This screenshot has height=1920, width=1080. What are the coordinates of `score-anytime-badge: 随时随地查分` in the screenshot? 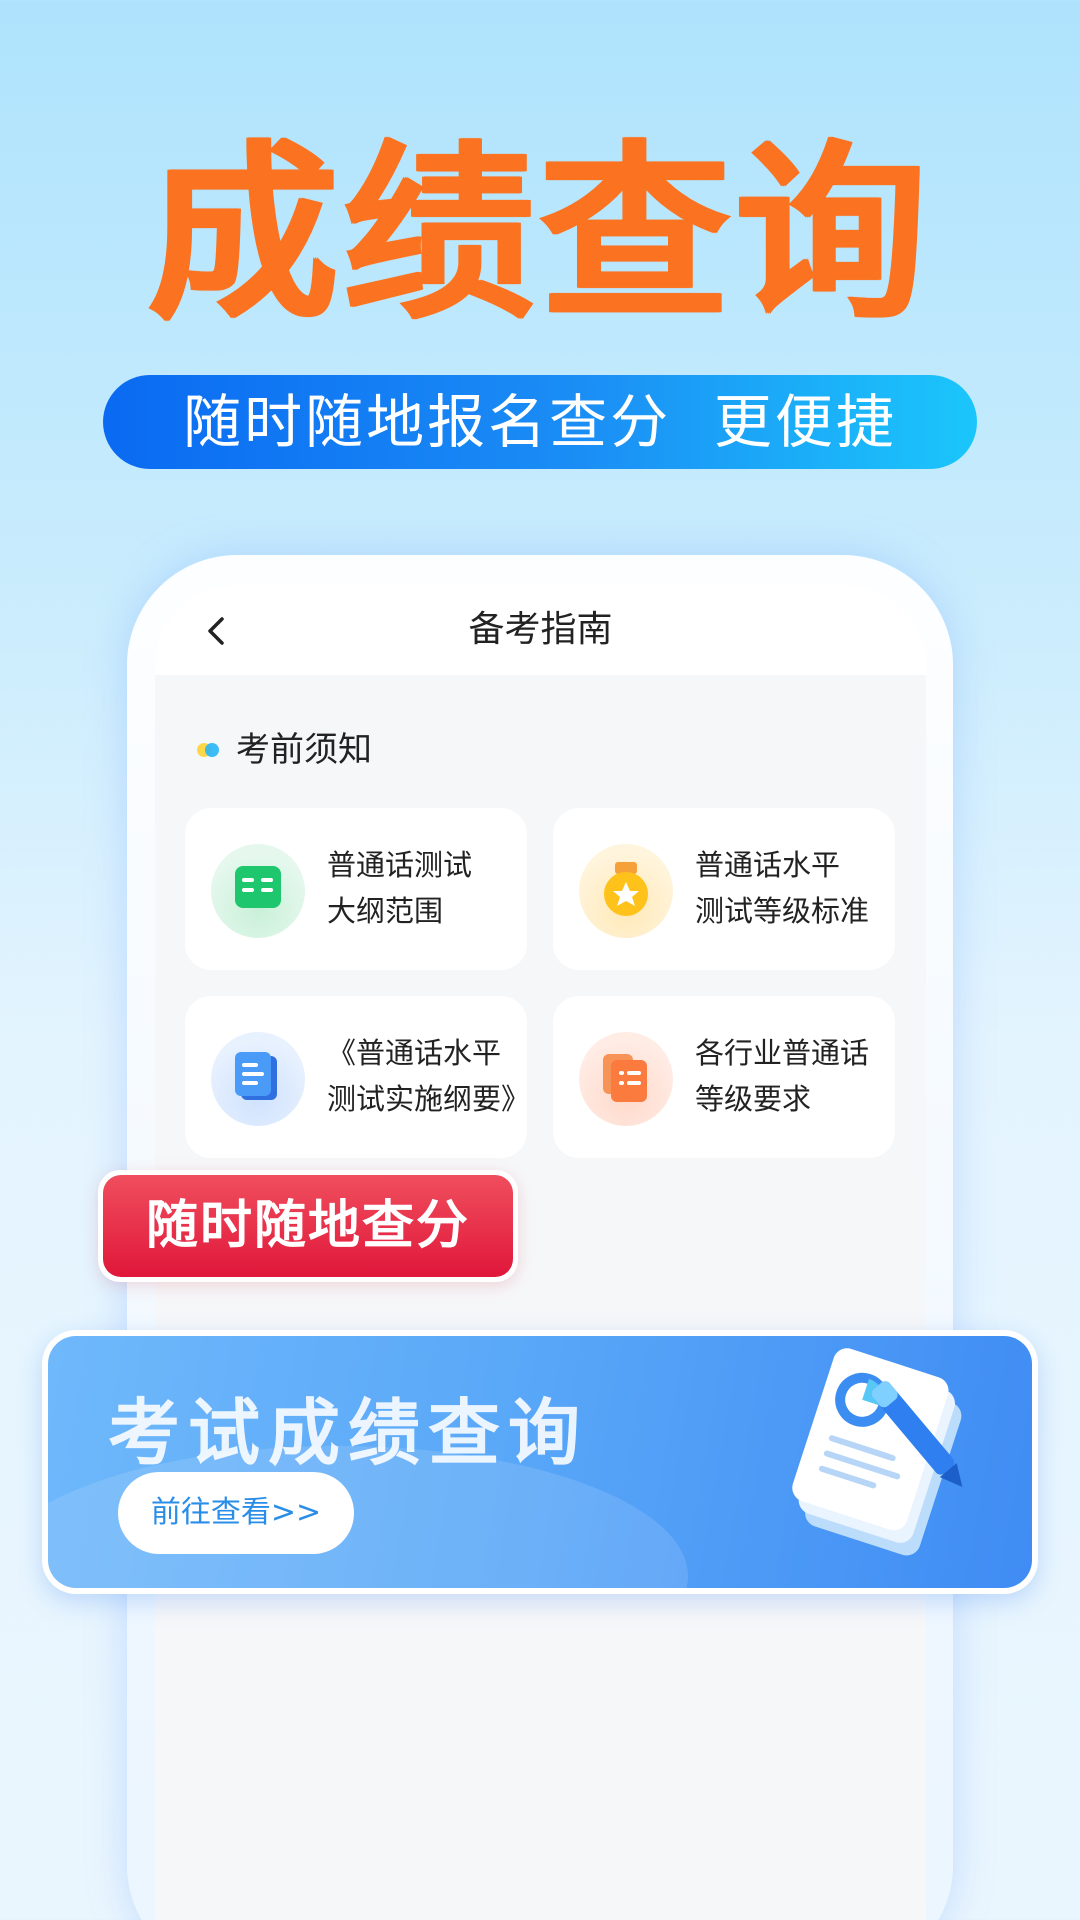 It's located at (308, 1226).